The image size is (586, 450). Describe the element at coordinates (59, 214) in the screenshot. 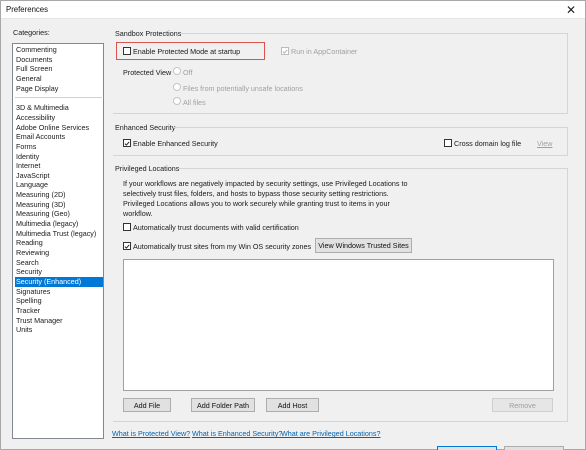

I see `category-item: Measuring (Geo)` at that location.